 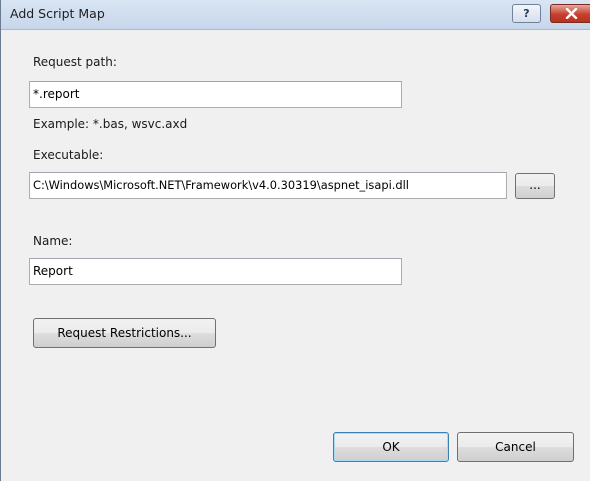 I want to click on help-button: ?, so click(x=526, y=13).